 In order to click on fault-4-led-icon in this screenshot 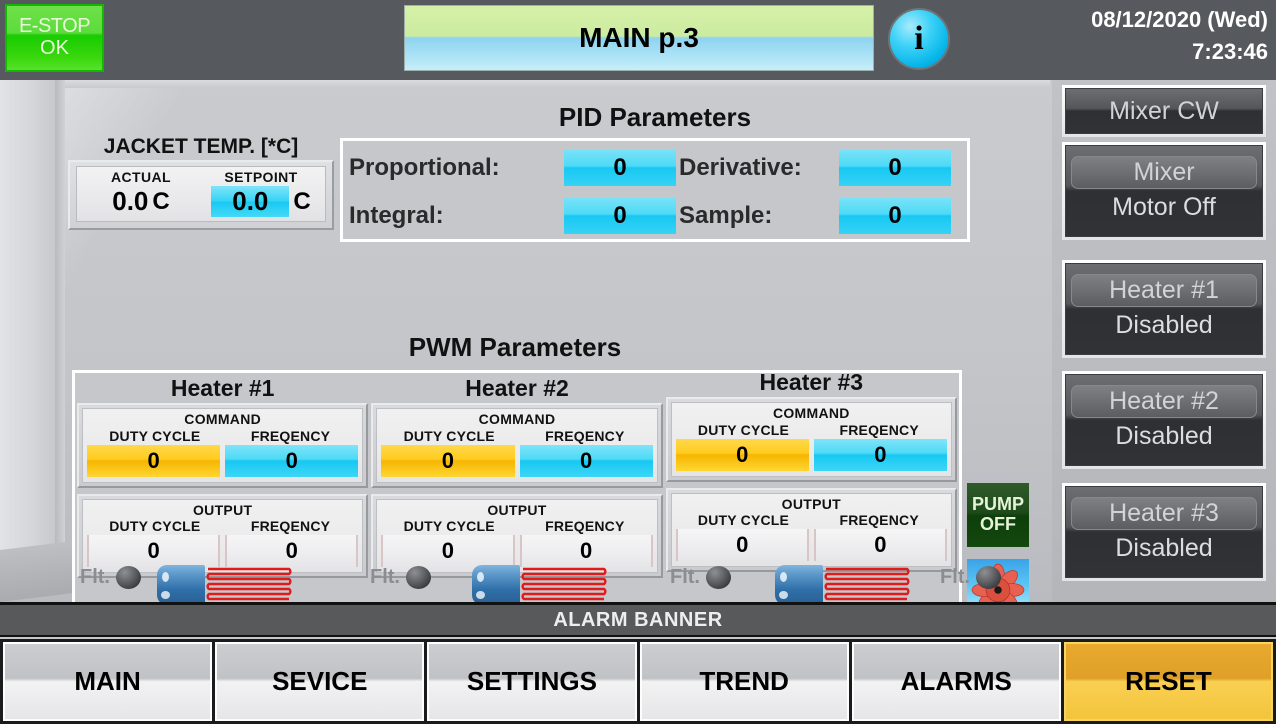, I will do `click(988, 577)`.